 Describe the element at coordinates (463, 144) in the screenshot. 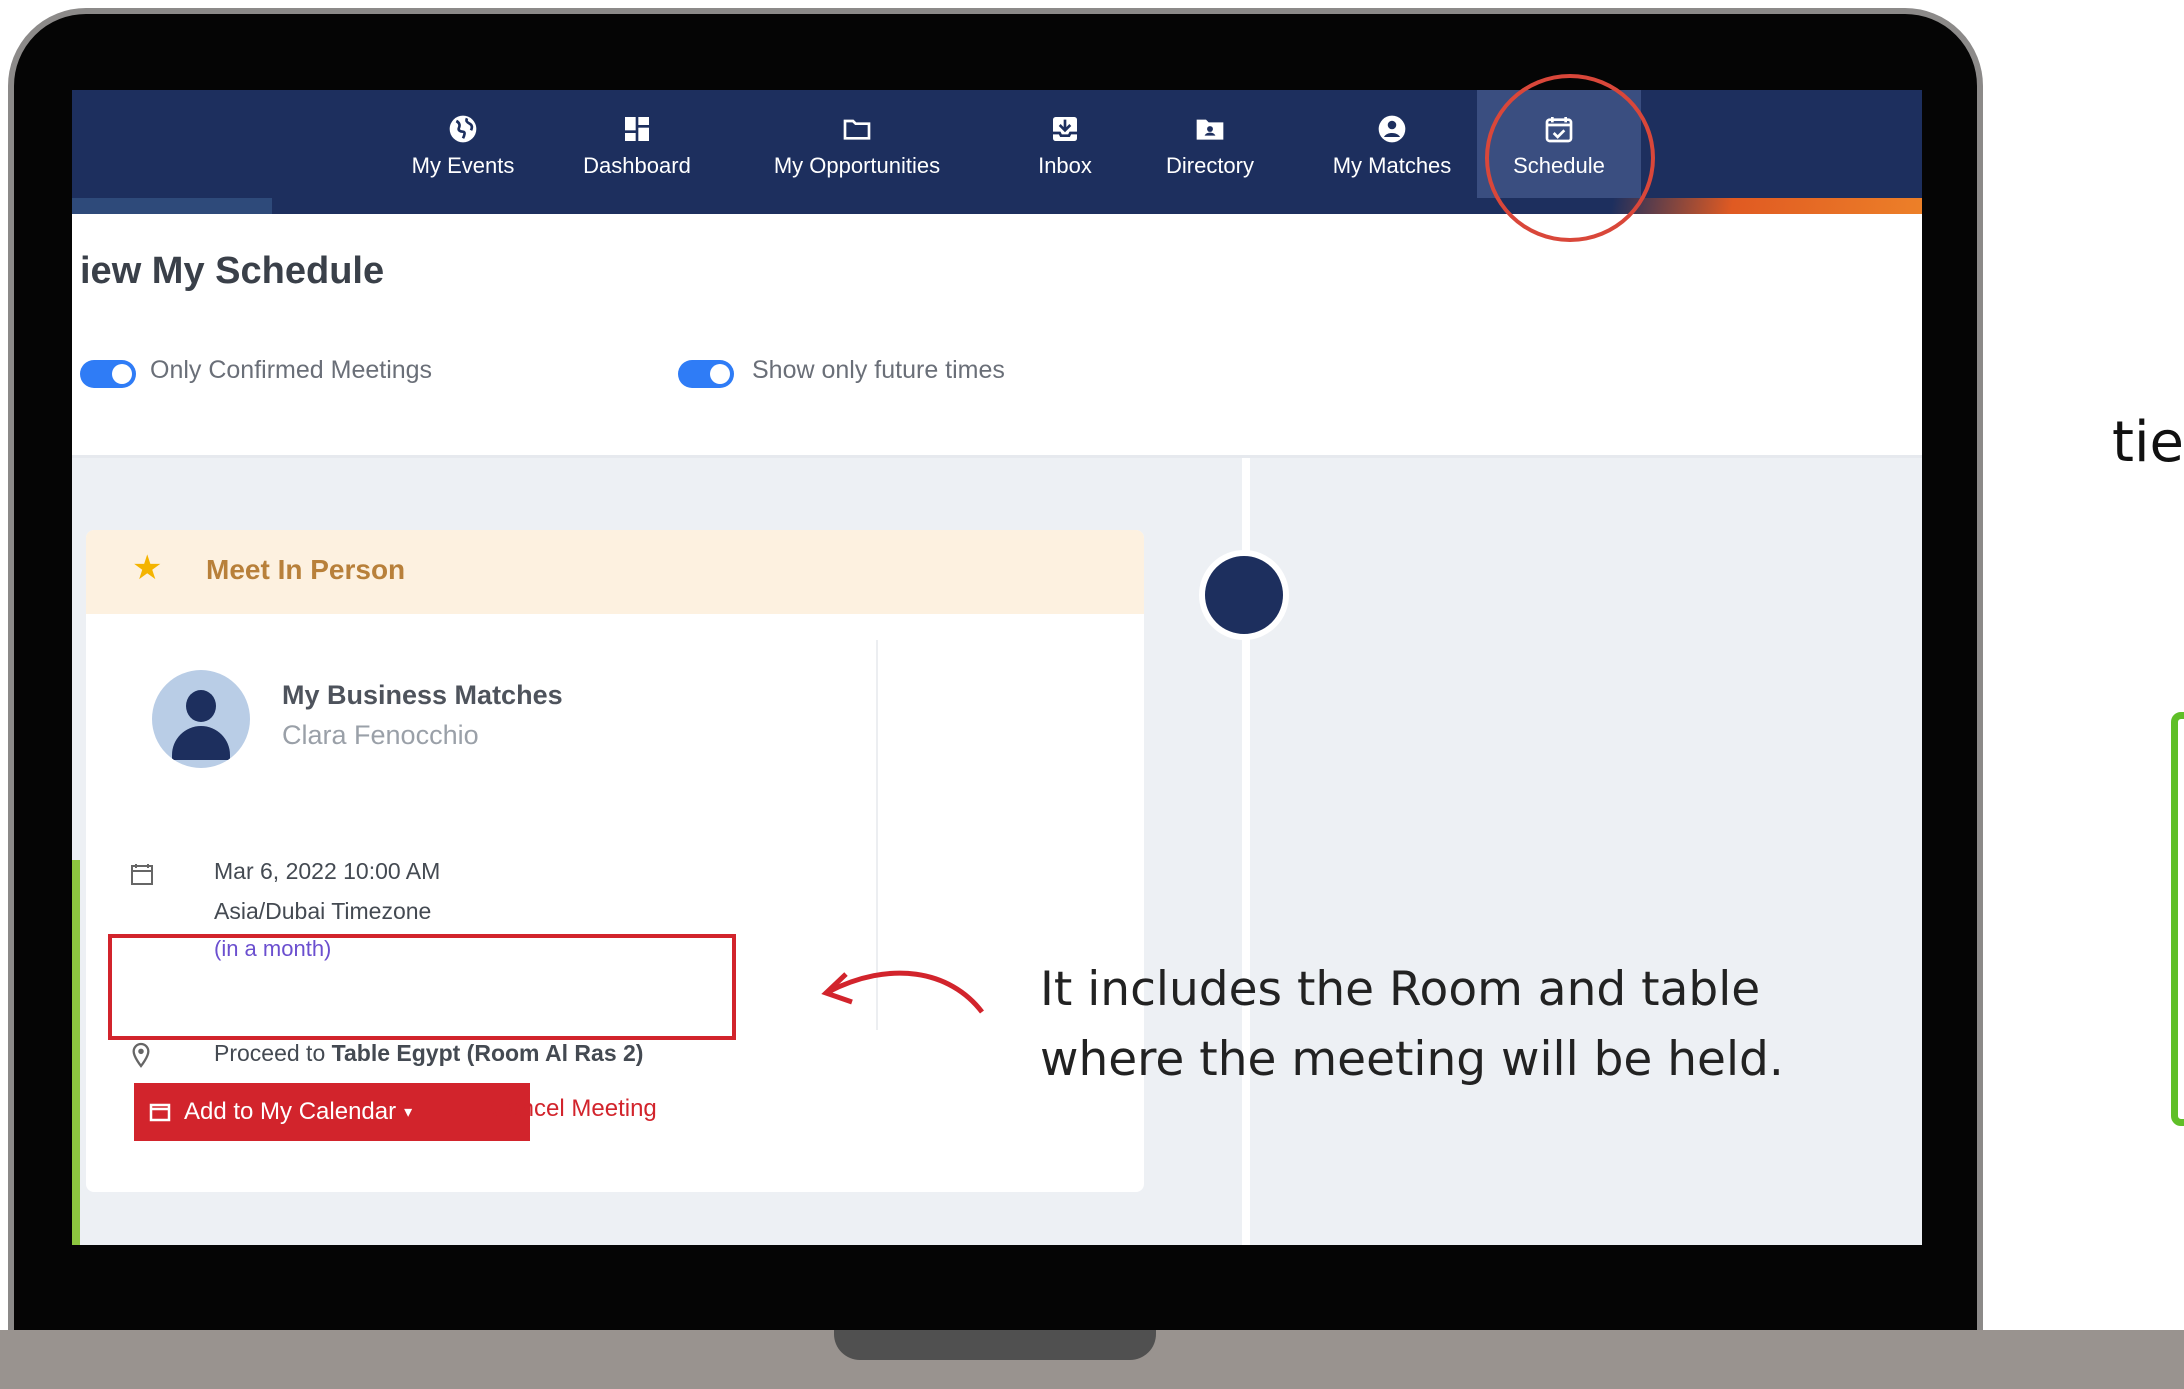

I see `nav-item-my-events: My Events` at that location.